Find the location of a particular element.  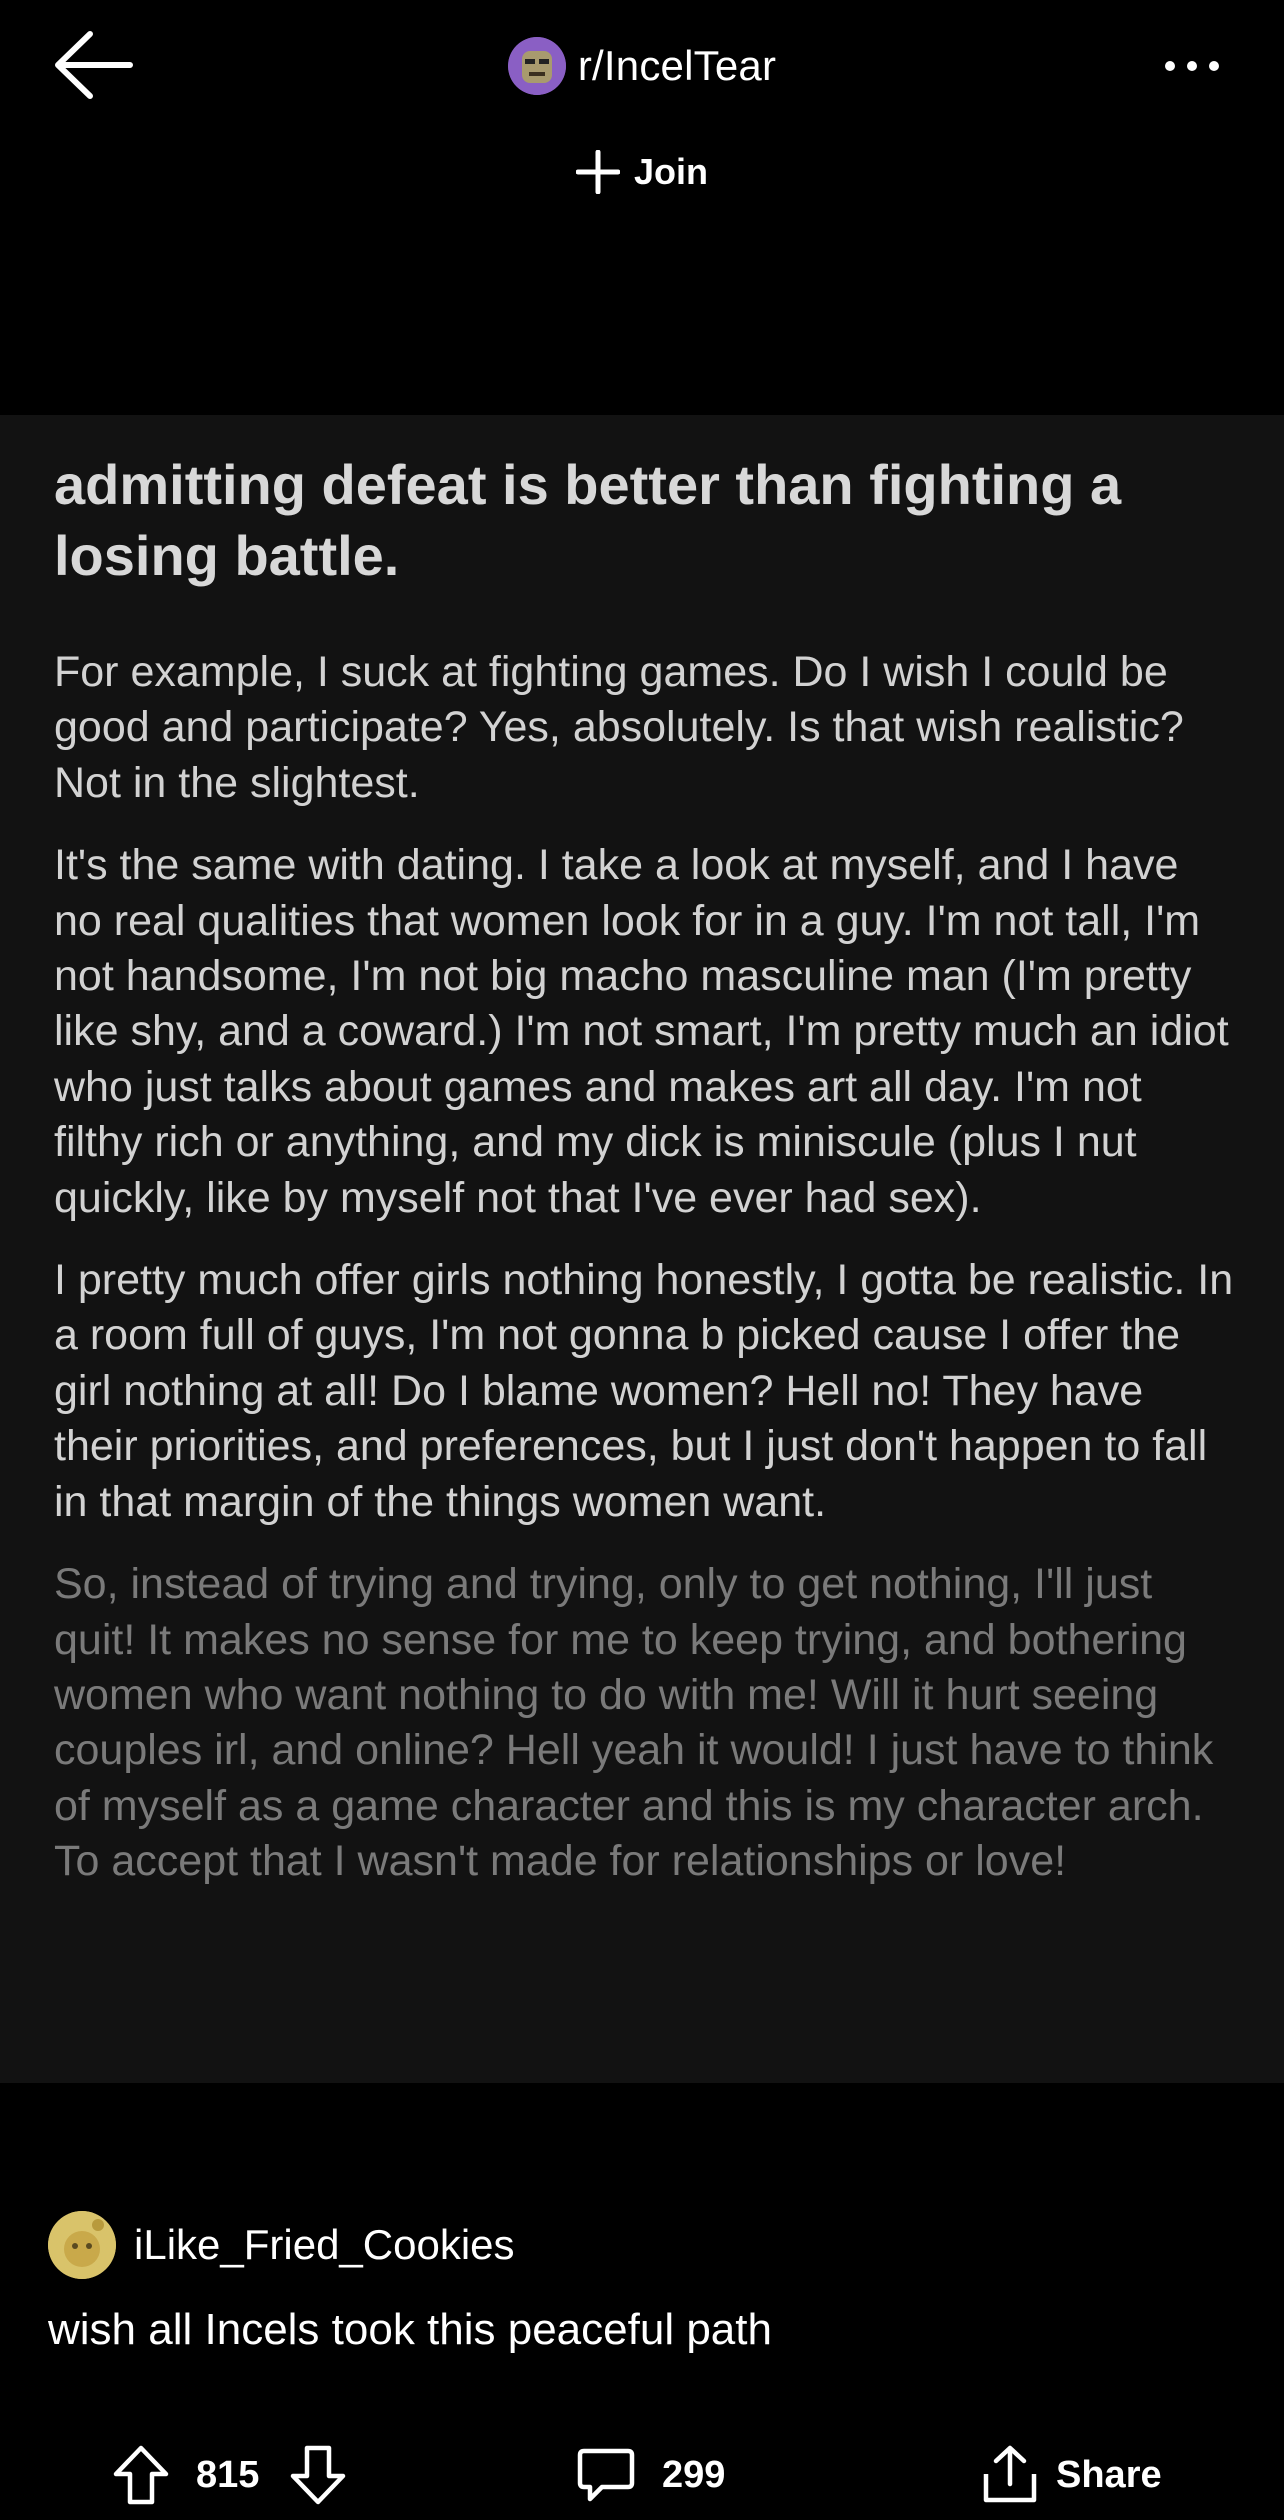

subreddit-avatar is located at coordinates (536, 66).